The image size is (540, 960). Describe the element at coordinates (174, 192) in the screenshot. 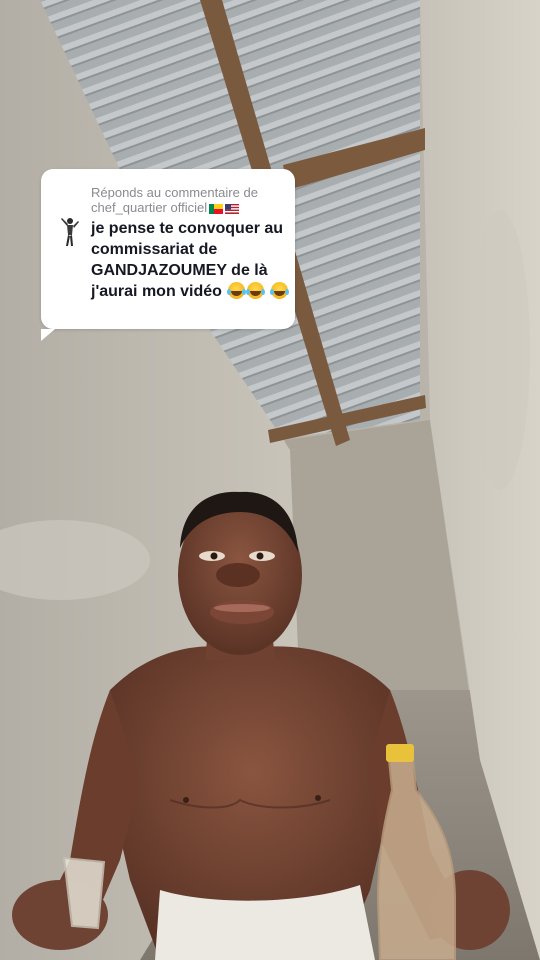

I see `reply-prefix-text: Réponds au commentaire de` at that location.